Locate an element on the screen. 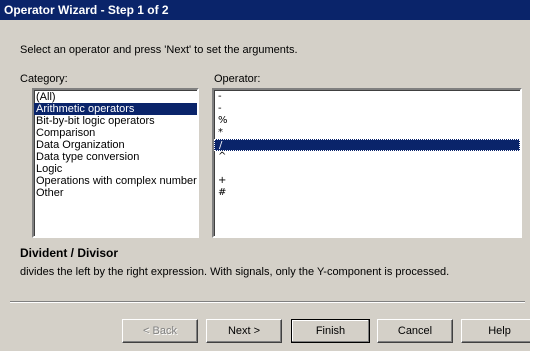  operator-item: ^ is located at coordinates (367, 157).